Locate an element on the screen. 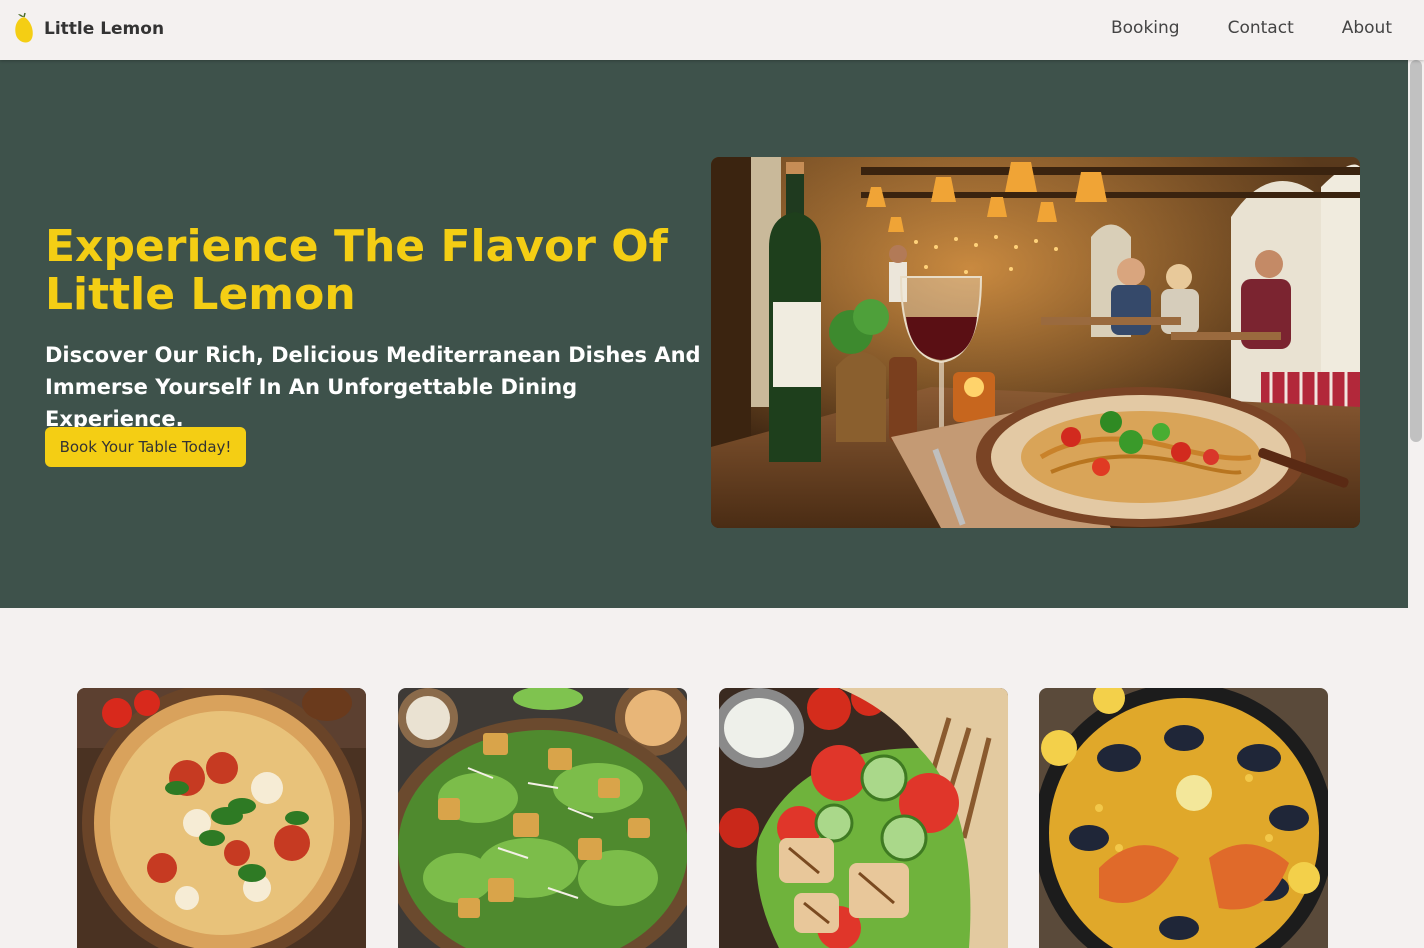 This screenshot has height=948, width=1424. seafood-paella-image is located at coordinates (1183, 818).